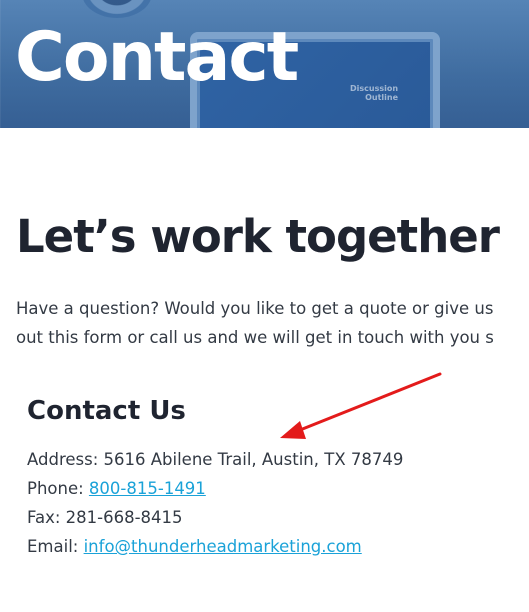 The height and width of the screenshot is (612, 529). Describe the element at coordinates (147, 488) in the screenshot. I see `phone-link: 800-815-1491` at that location.